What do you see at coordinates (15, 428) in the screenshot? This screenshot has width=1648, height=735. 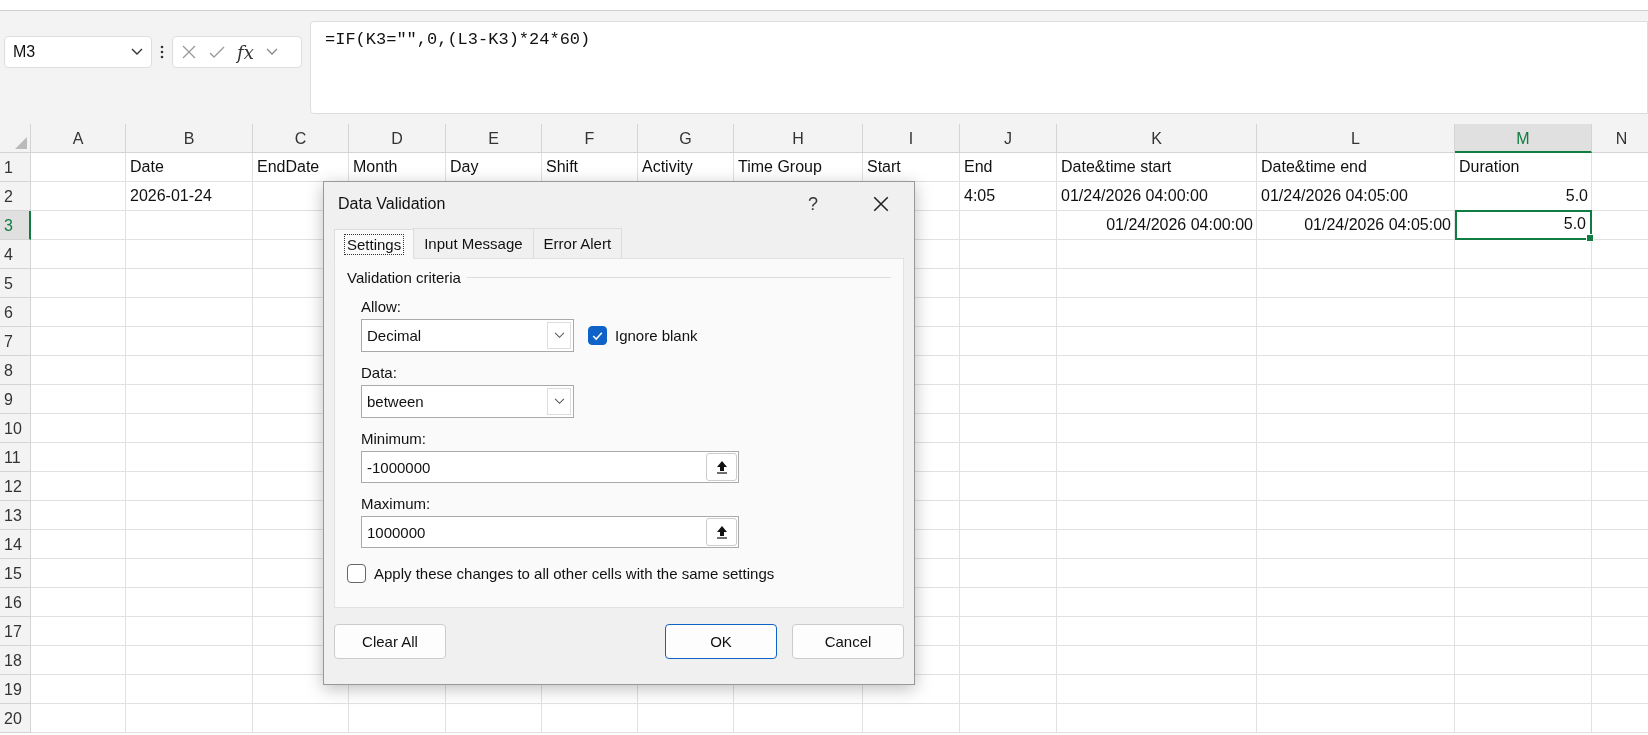 I see `row-header: 10` at bounding box center [15, 428].